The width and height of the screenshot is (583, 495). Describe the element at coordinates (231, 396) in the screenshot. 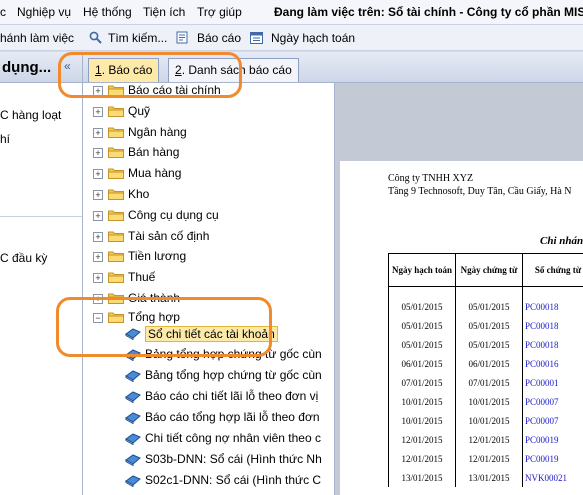

I see `tree-report-label: Báo cáo chi tiết lãi lỗ theo đơn vị` at that location.